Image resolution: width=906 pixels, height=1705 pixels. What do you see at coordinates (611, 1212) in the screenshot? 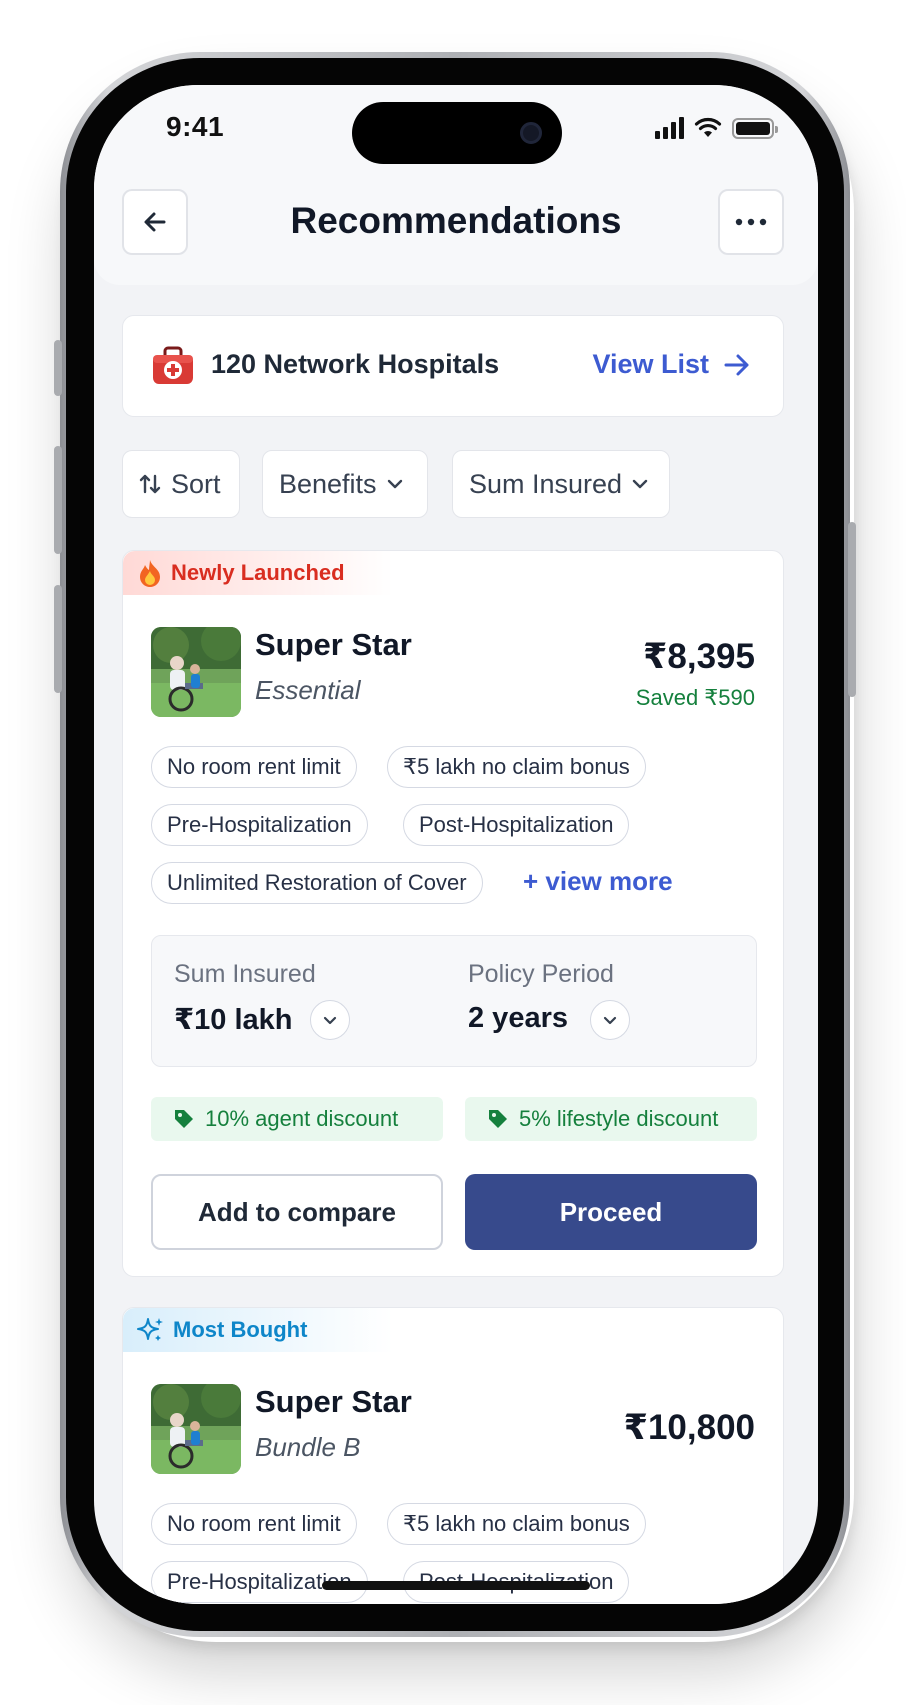
I see `proceed-button: Proceed` at bounding box center [611, 1212].